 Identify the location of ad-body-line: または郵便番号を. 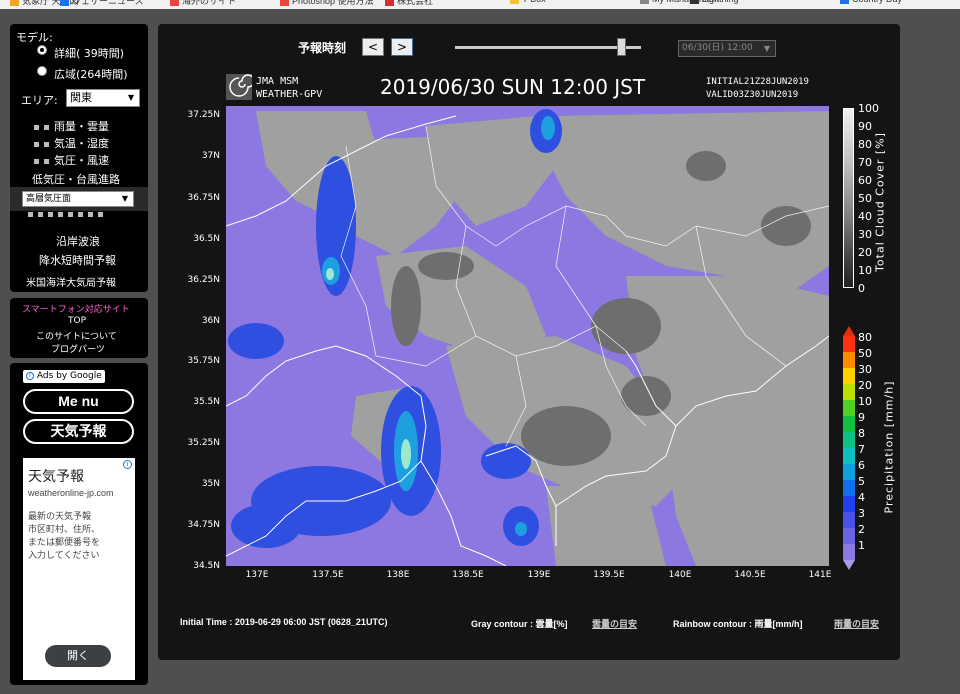
(64, 542).